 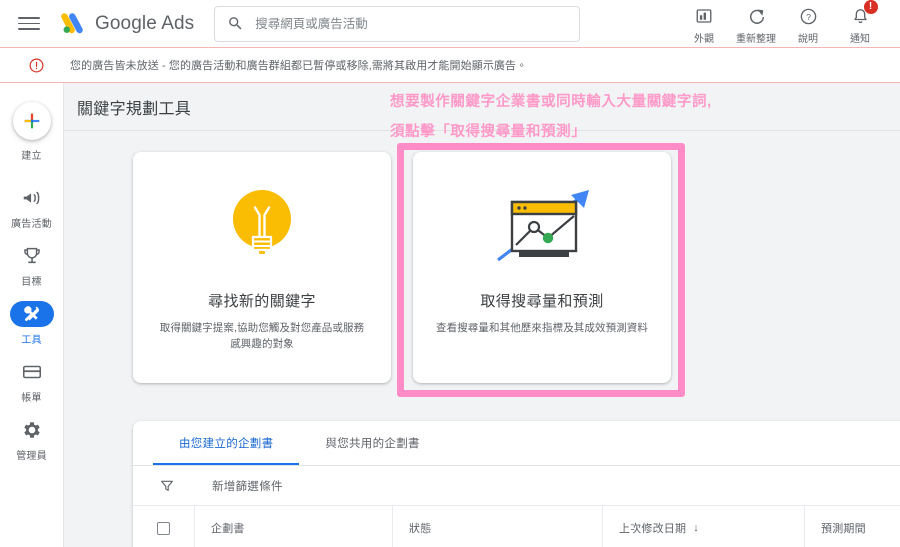 I want to click on lightbulb-icon, so click(x=262, y=226).